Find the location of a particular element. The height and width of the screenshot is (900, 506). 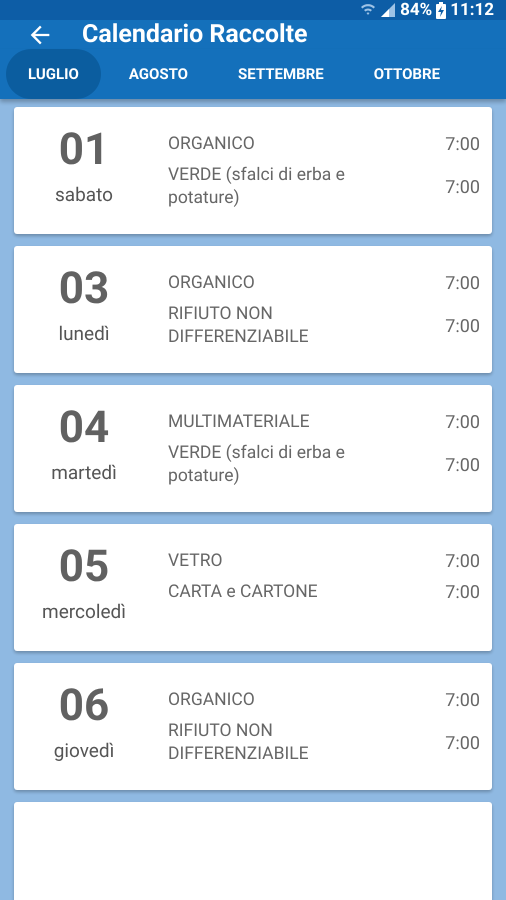

weekday-label: lunedì is located at coordinates (84, 333).